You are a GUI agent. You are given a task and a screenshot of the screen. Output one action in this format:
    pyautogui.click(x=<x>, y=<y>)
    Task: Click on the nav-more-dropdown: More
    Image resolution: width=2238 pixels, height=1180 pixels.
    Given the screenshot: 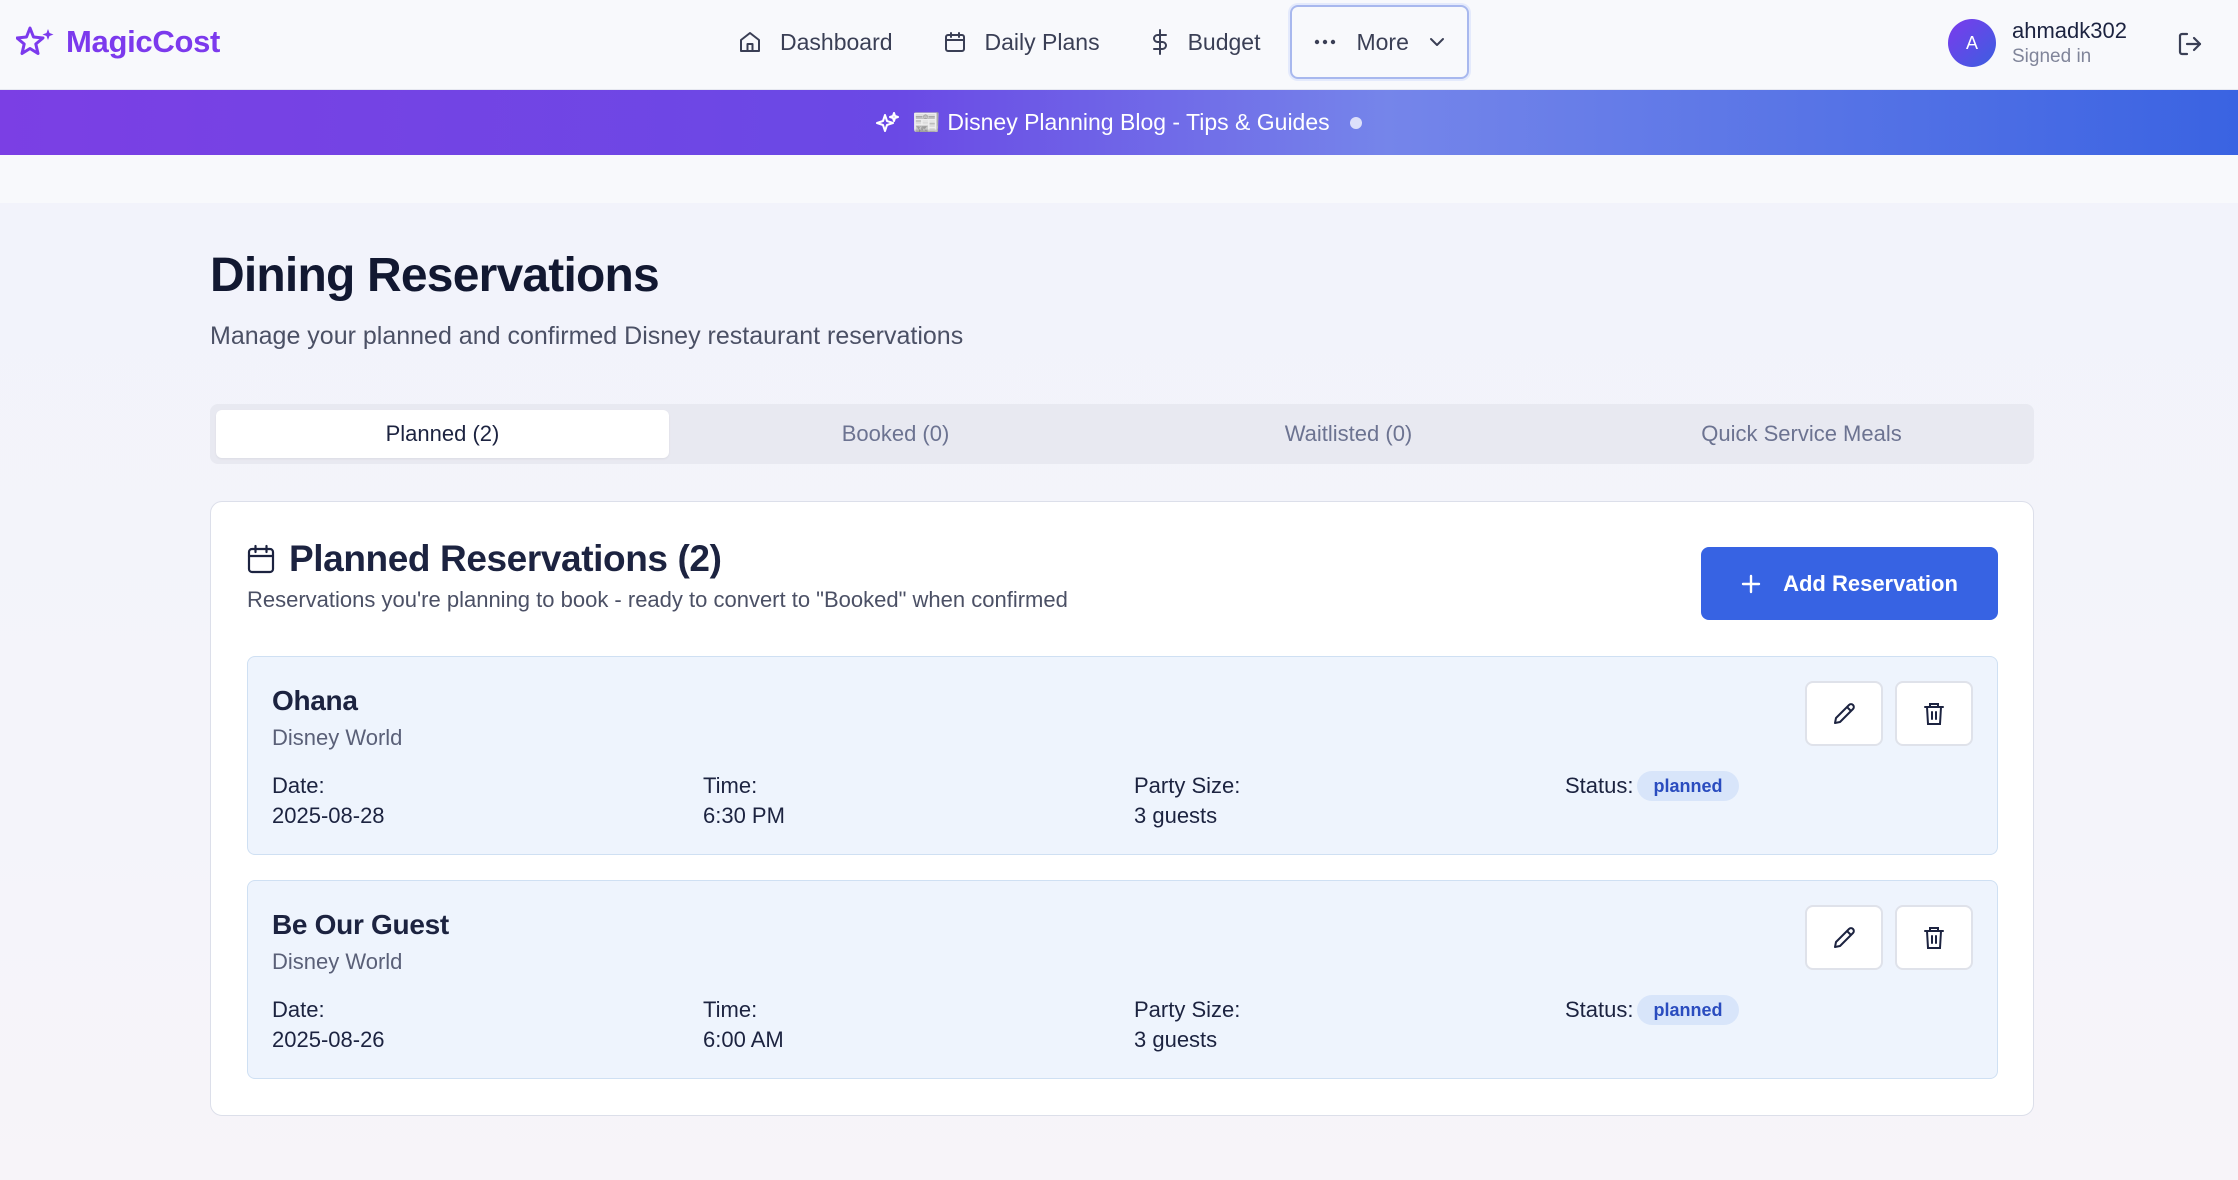 What is the action you would take?
    pyautogui.click(x=1379, y=42)
    